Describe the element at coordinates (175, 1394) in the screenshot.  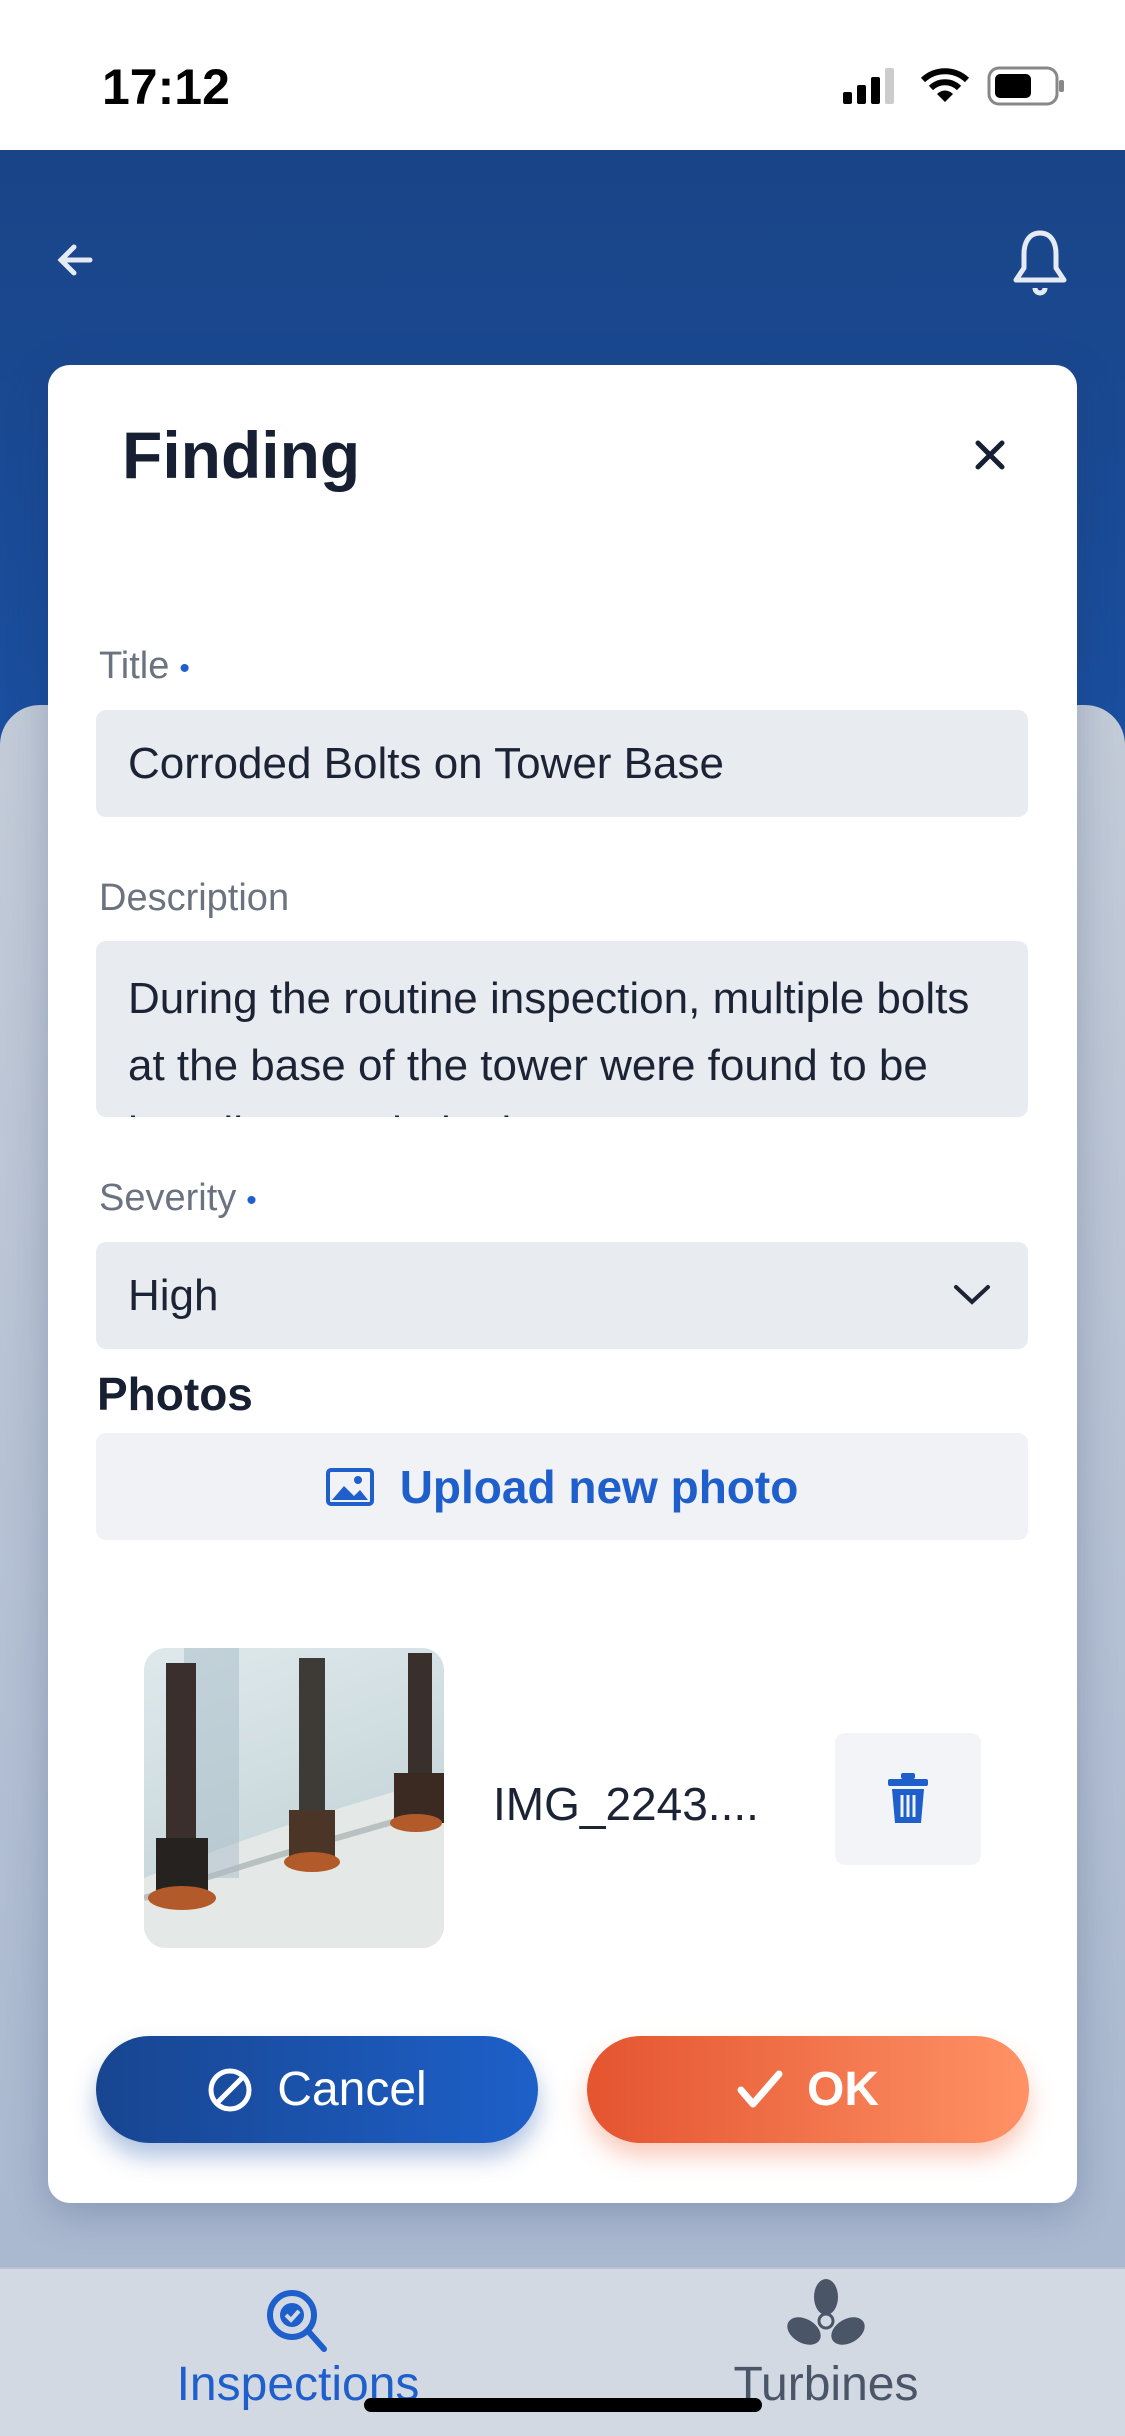
I see `photos-heading: Photos` at that location.